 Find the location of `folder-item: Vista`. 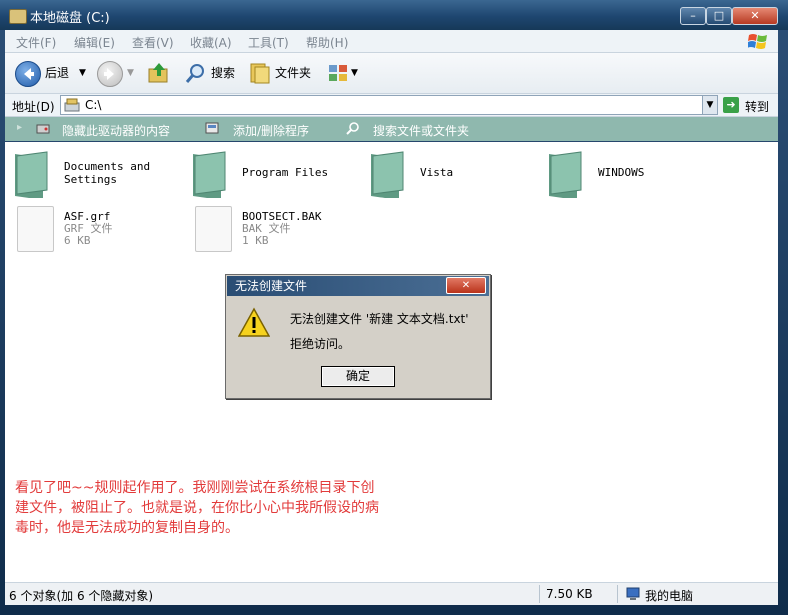

folder-item: Vista is located at coordinates (454, 177).